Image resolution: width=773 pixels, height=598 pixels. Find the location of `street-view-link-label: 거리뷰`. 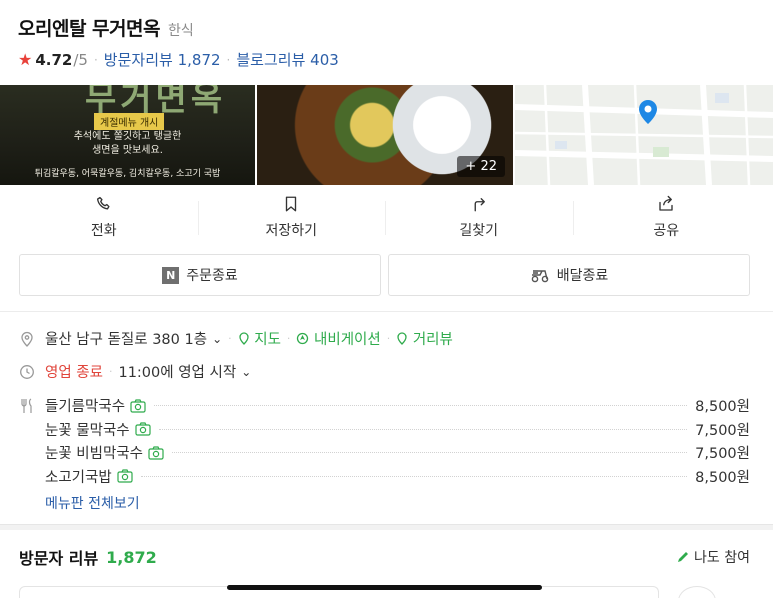

street-view-link-label: 거리뷰 is located at coordinates (432, 340).